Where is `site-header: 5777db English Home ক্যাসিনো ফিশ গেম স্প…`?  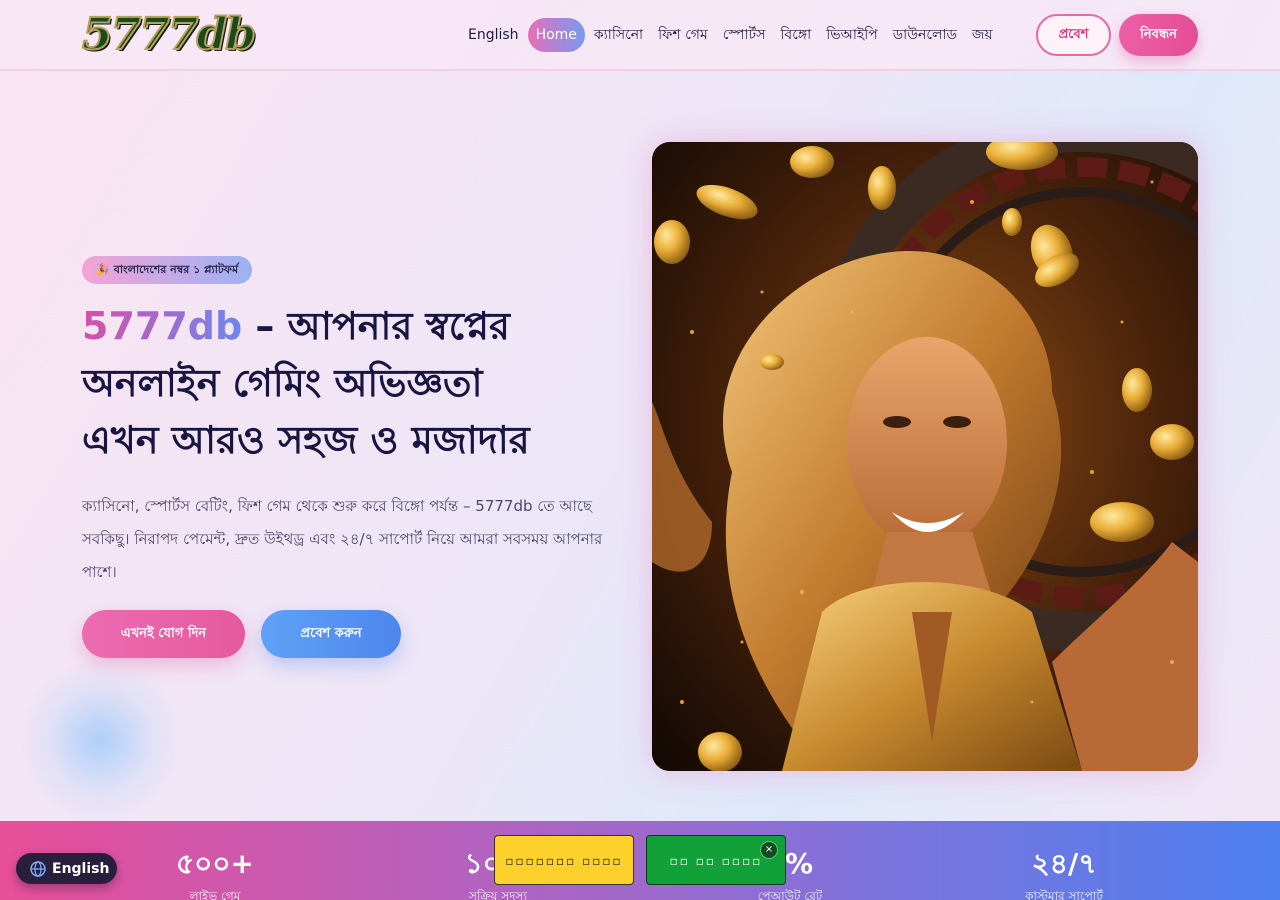
site-header: 5777db English Home ক্যাসিনো ফিশ গেম স্প… is located at coordinates (640, 35).